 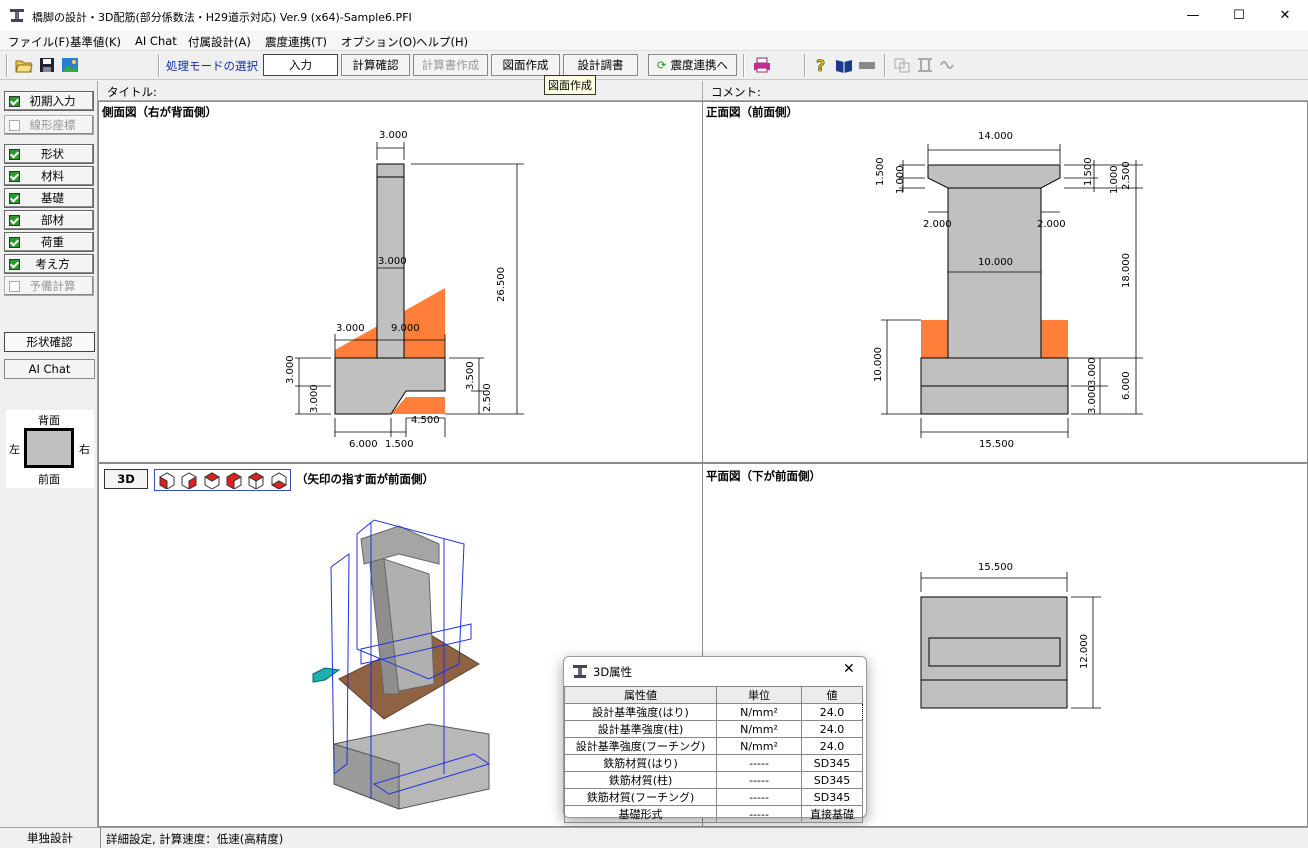 I want to click on gray-bar-icon, so click(x=867, y=65).